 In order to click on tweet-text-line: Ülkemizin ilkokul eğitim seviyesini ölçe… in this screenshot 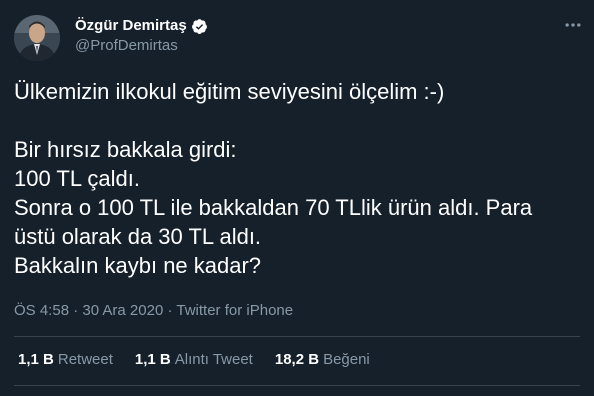, I will do `click(229, 91)`.